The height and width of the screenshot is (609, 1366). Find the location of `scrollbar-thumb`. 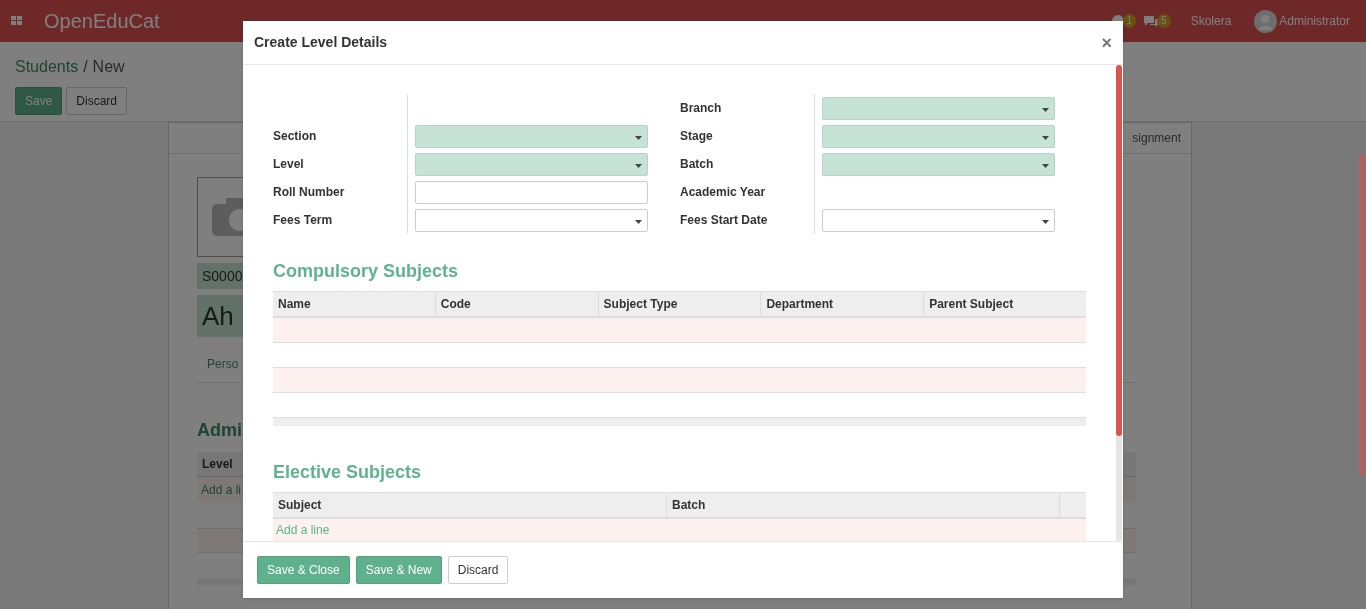

scrollbar-thumb is located at coordinates (1119, 250).